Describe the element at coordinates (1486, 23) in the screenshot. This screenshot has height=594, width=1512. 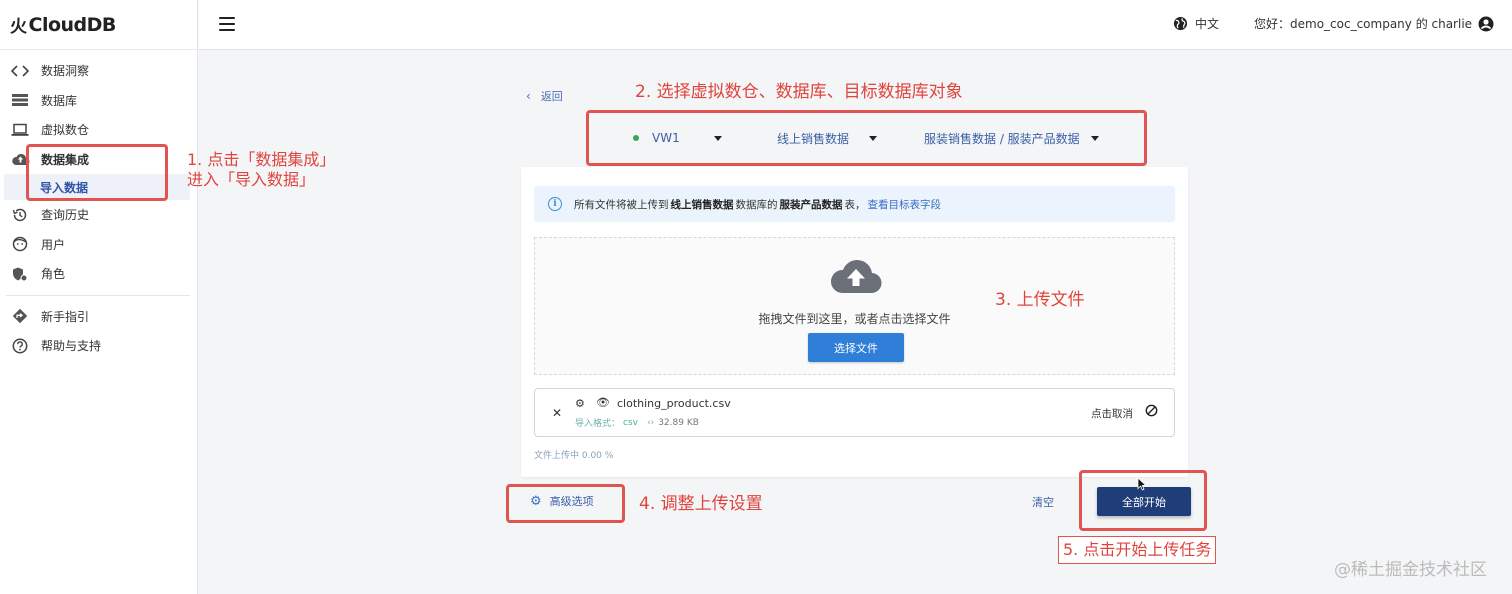
I see `account-avatar-icon` at that location.